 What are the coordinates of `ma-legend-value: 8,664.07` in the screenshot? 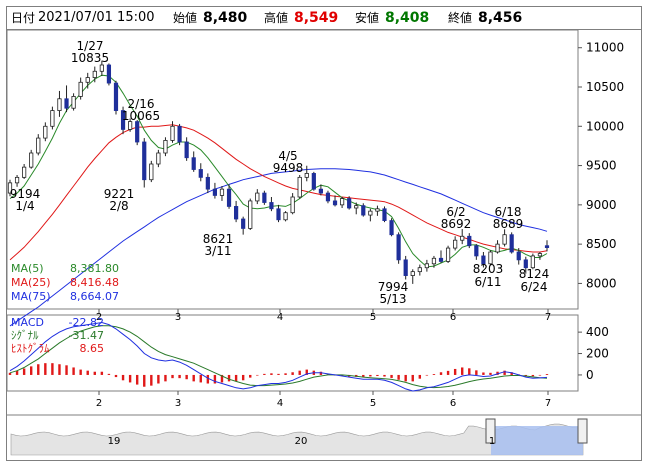 It's located at (94, 296).